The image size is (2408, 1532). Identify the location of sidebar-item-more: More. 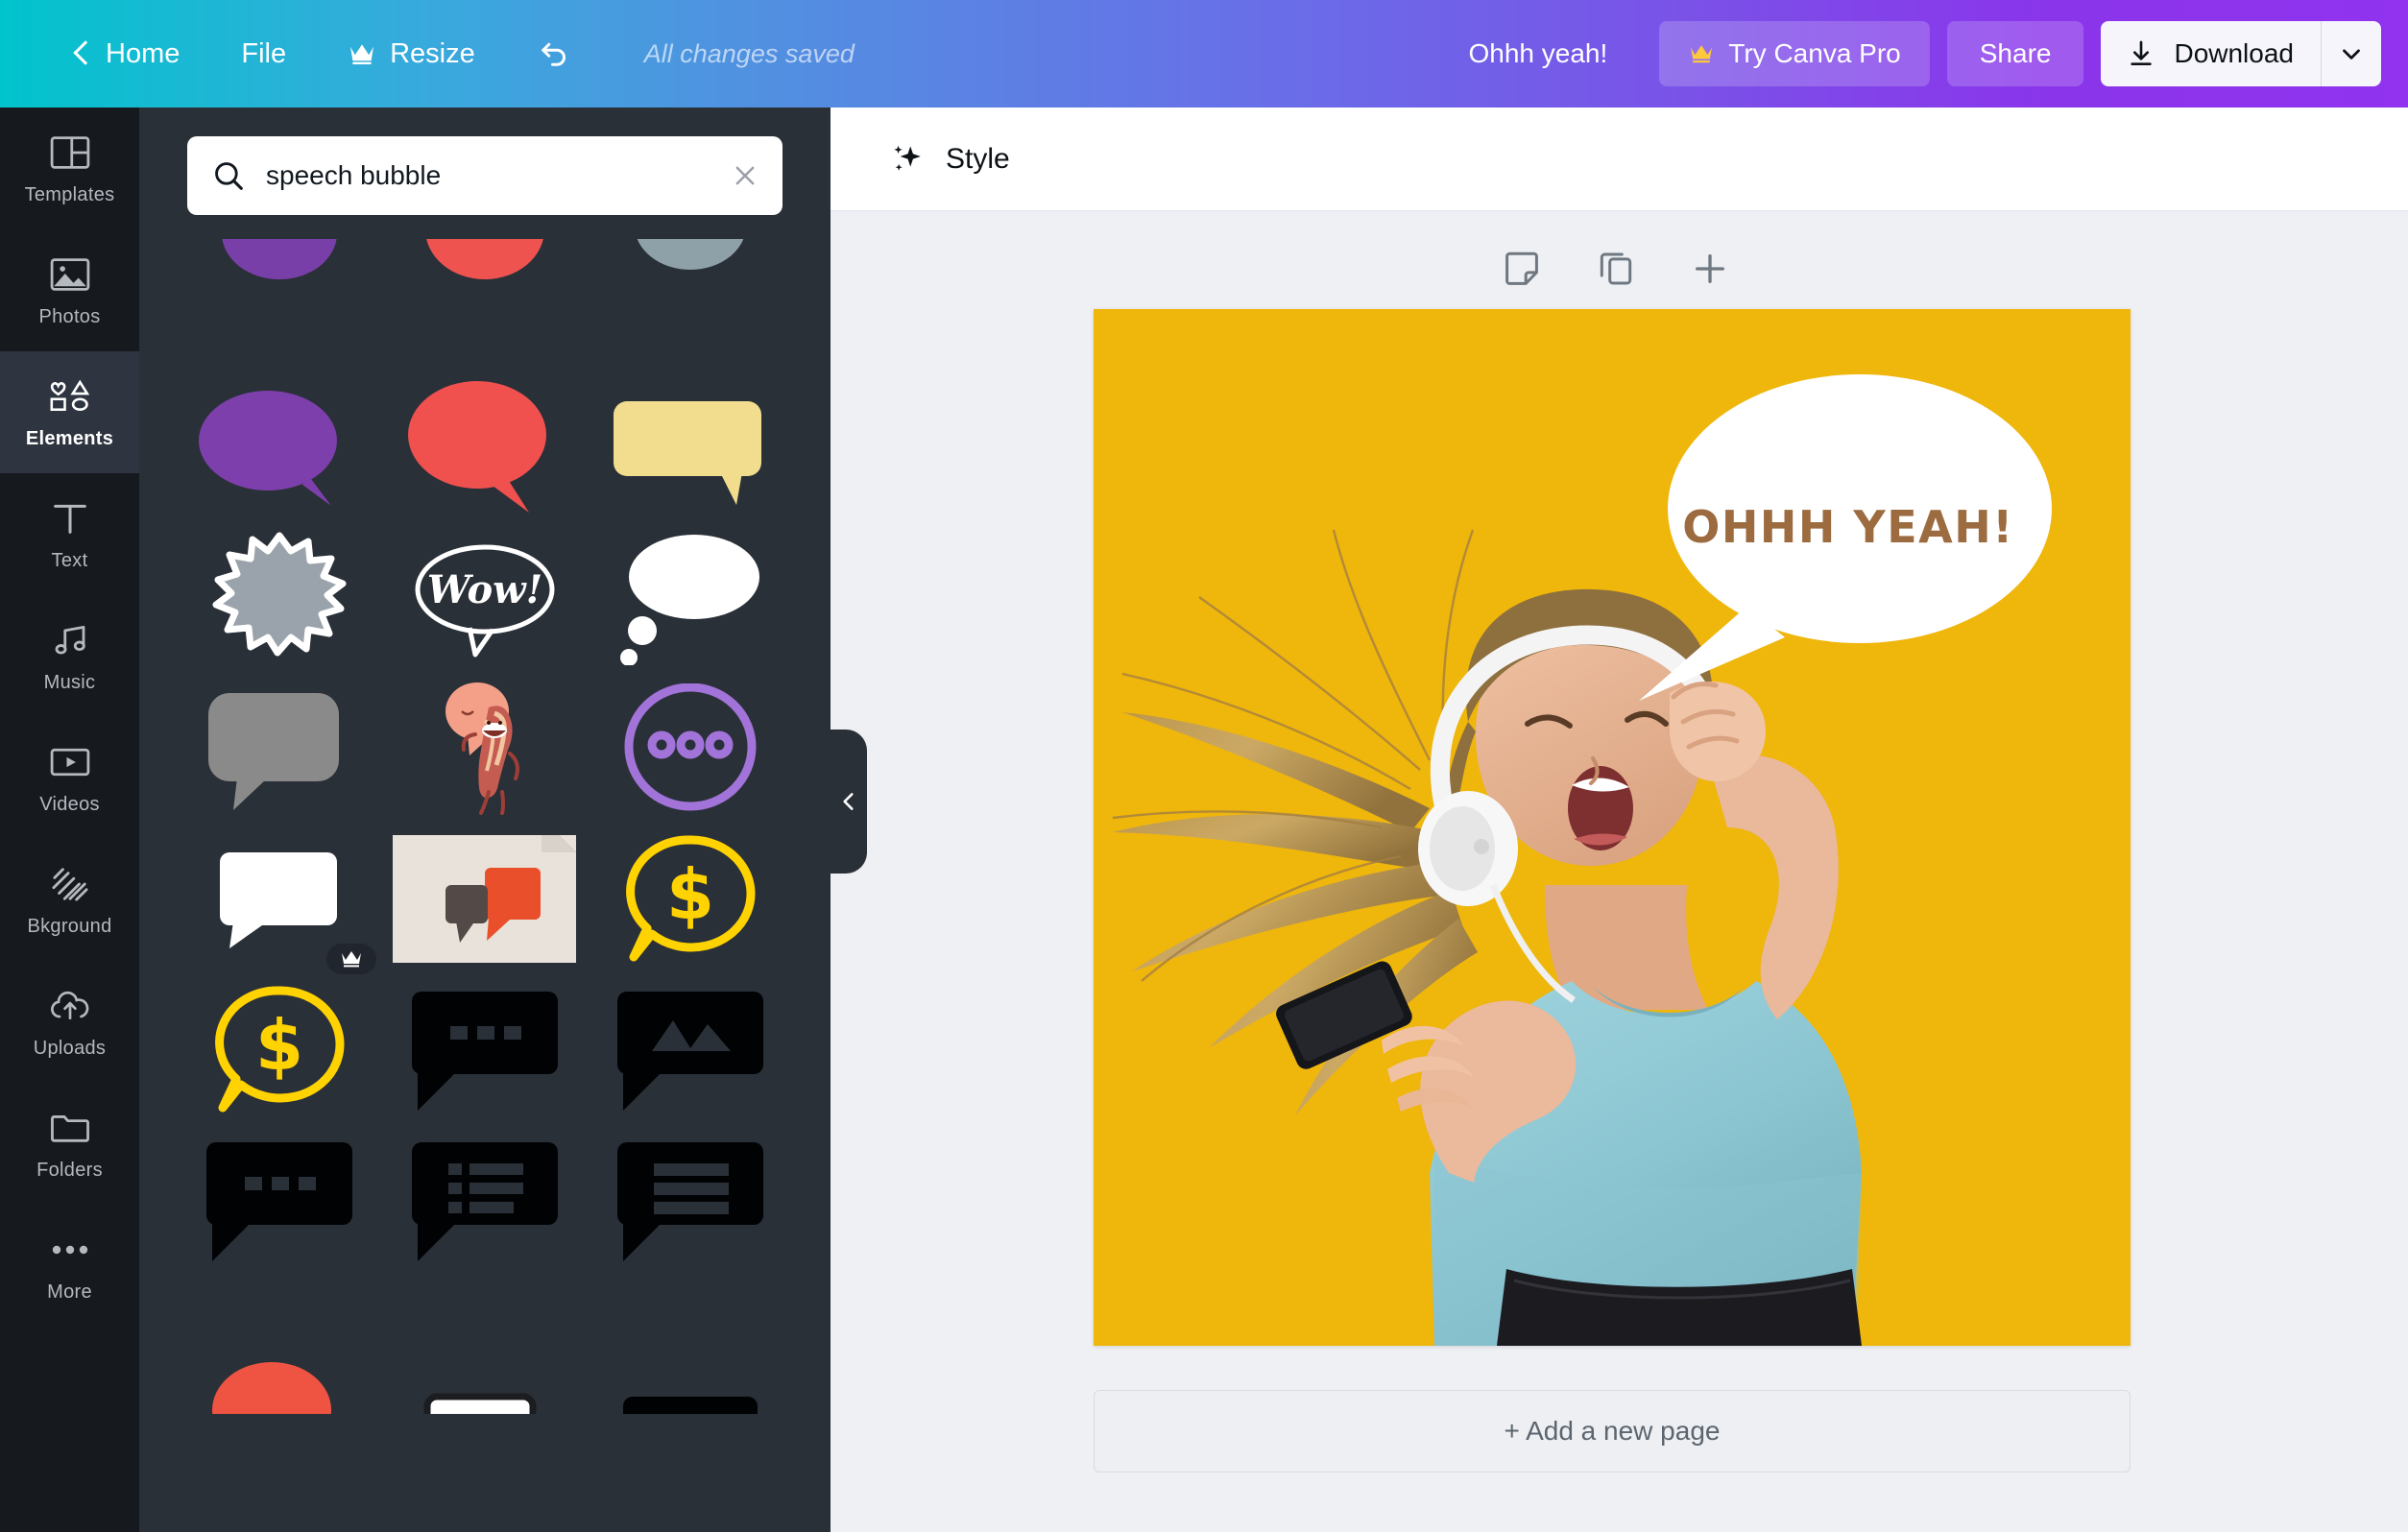
(70, 1266).